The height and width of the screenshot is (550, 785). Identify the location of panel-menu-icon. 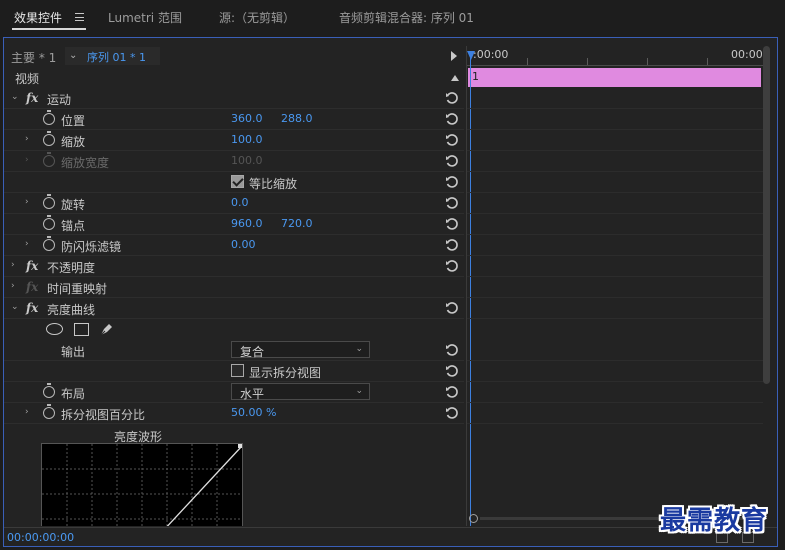
(79, 17).